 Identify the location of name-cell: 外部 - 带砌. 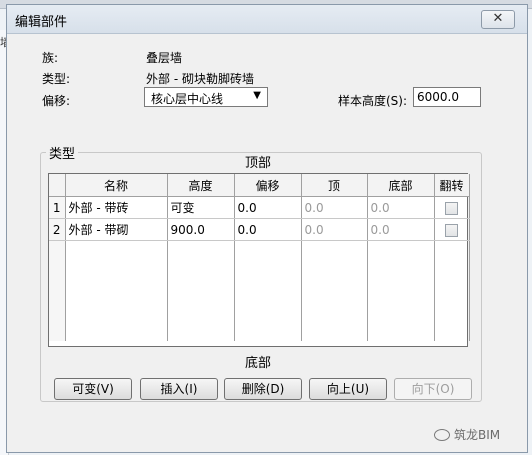
(116, 229).